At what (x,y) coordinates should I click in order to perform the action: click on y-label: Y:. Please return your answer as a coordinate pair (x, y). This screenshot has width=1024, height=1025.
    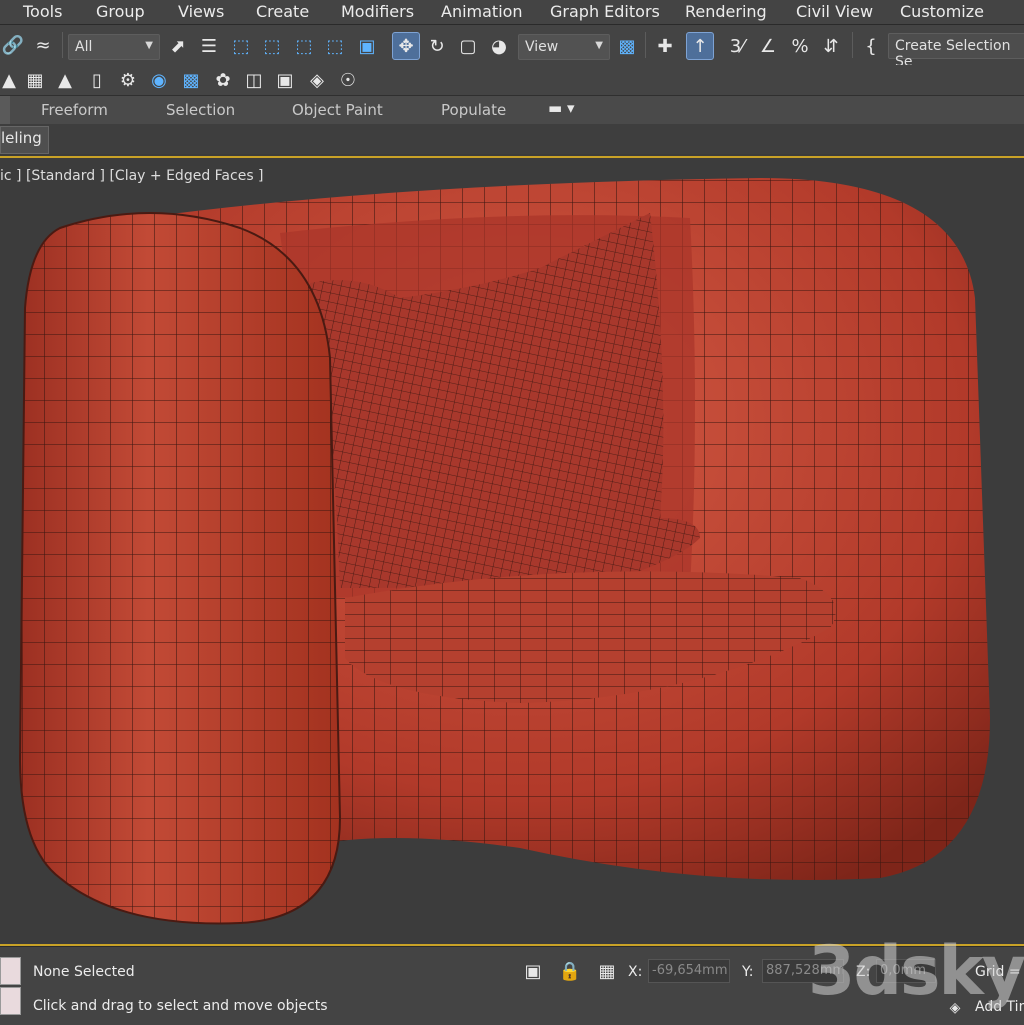
    Looking at the image, I should click on (748, 972).